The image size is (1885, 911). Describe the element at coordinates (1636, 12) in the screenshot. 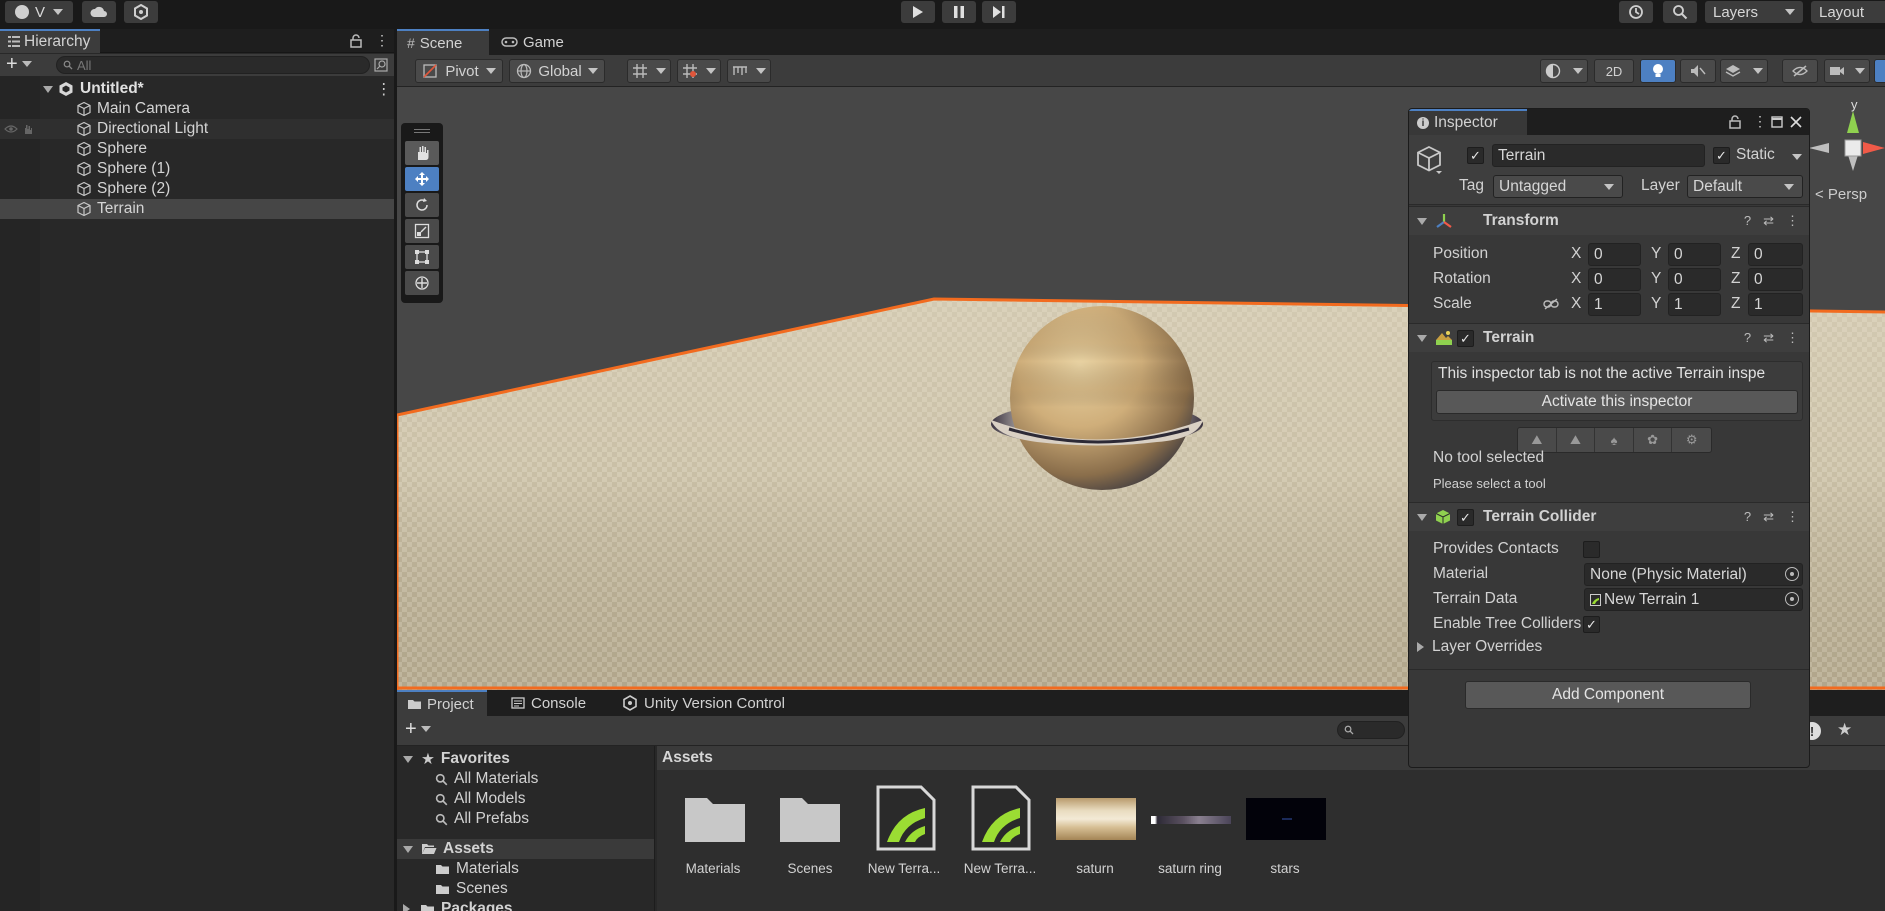

I see `history-button` at that location.